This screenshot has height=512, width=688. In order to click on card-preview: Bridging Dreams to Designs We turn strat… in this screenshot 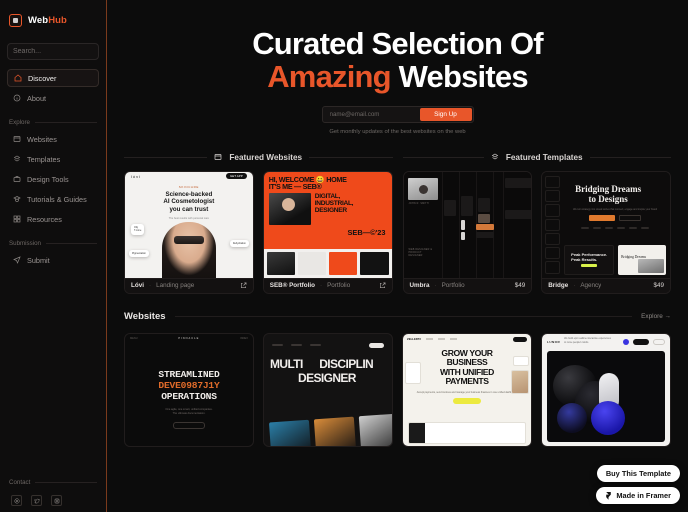, I will do `click(606, 224)`.